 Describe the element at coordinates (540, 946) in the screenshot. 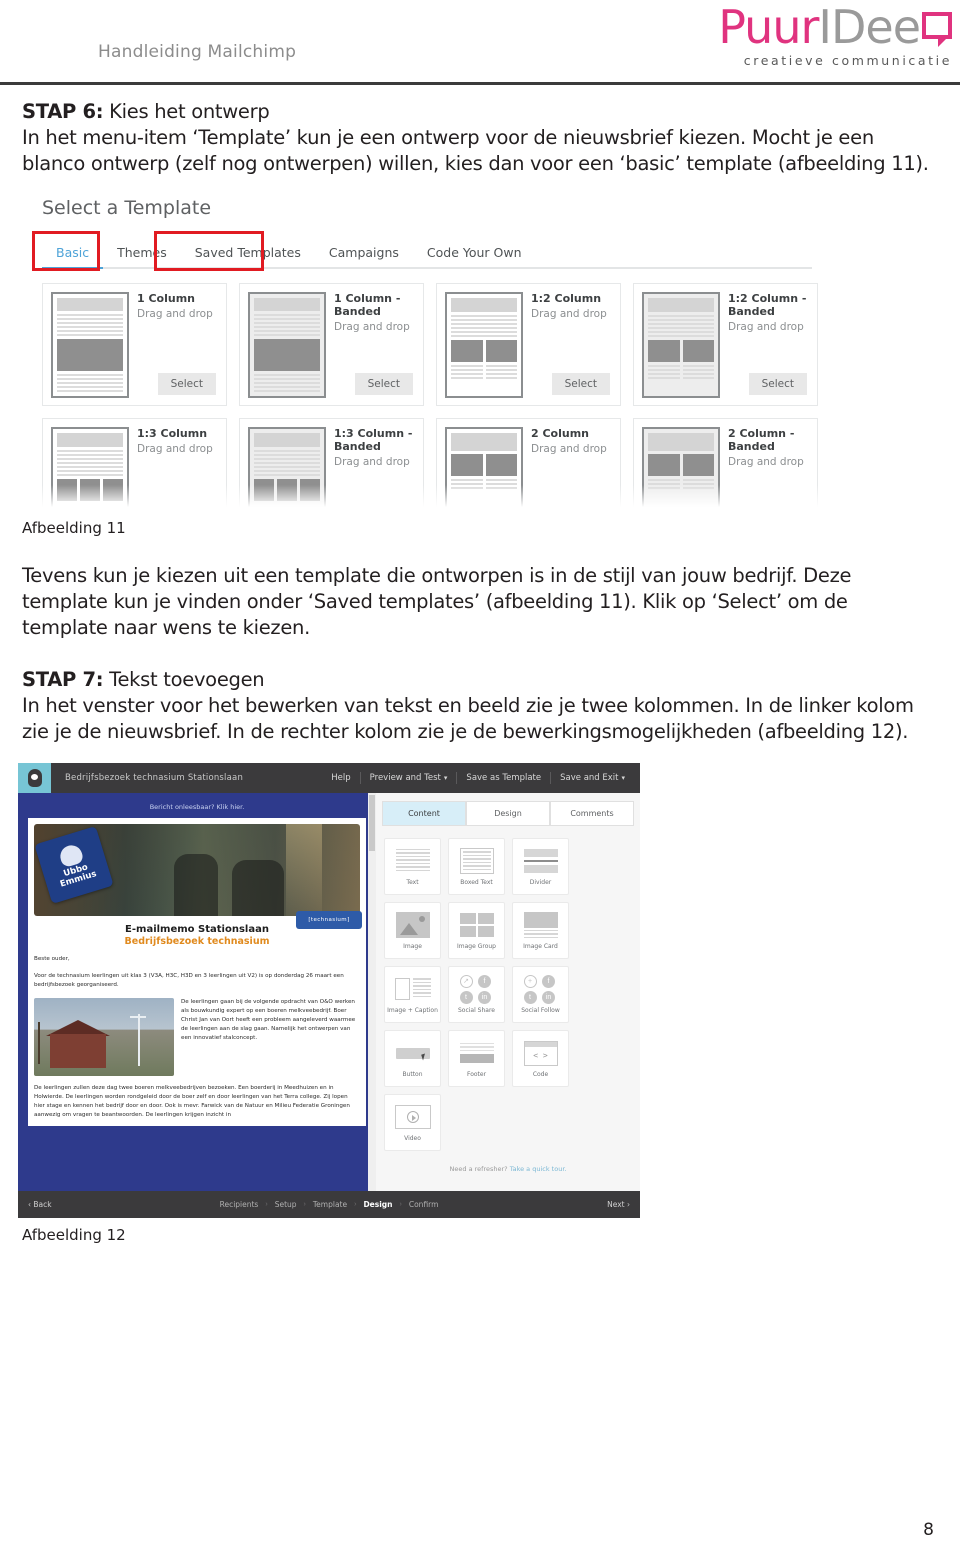

I see `block-label: Image Card` at that location.